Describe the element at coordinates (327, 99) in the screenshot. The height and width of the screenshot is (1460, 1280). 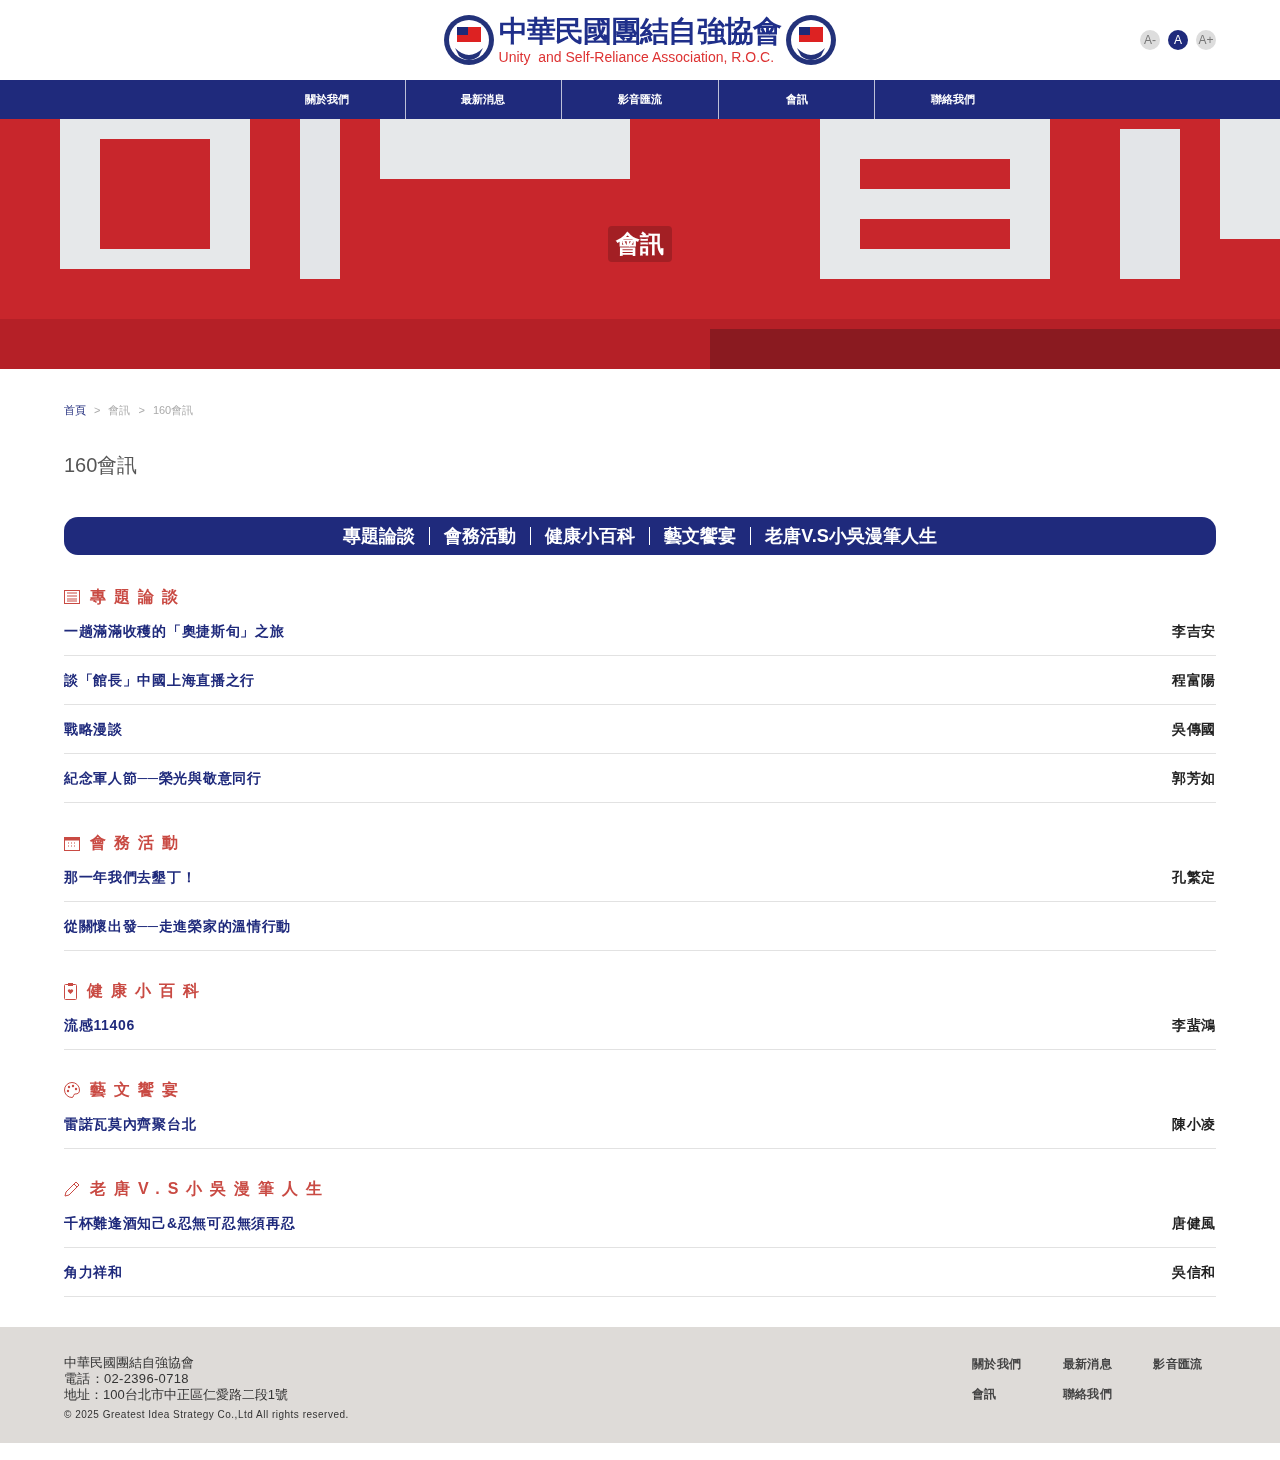
I see `nav-link: 關於我們` at that location.